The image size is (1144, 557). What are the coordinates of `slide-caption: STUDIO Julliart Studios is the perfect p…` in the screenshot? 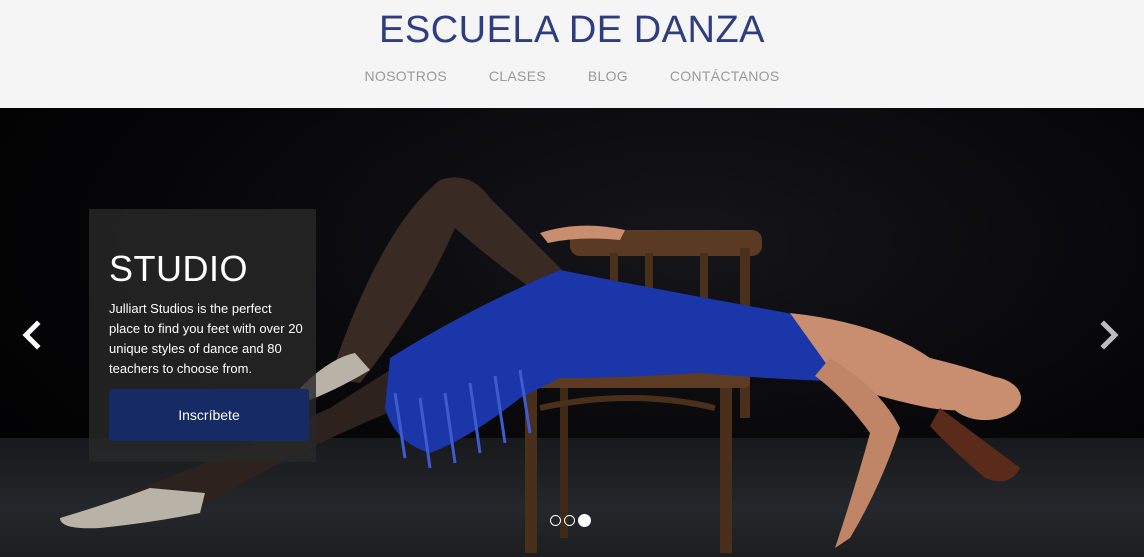 It's located at (202, 335).